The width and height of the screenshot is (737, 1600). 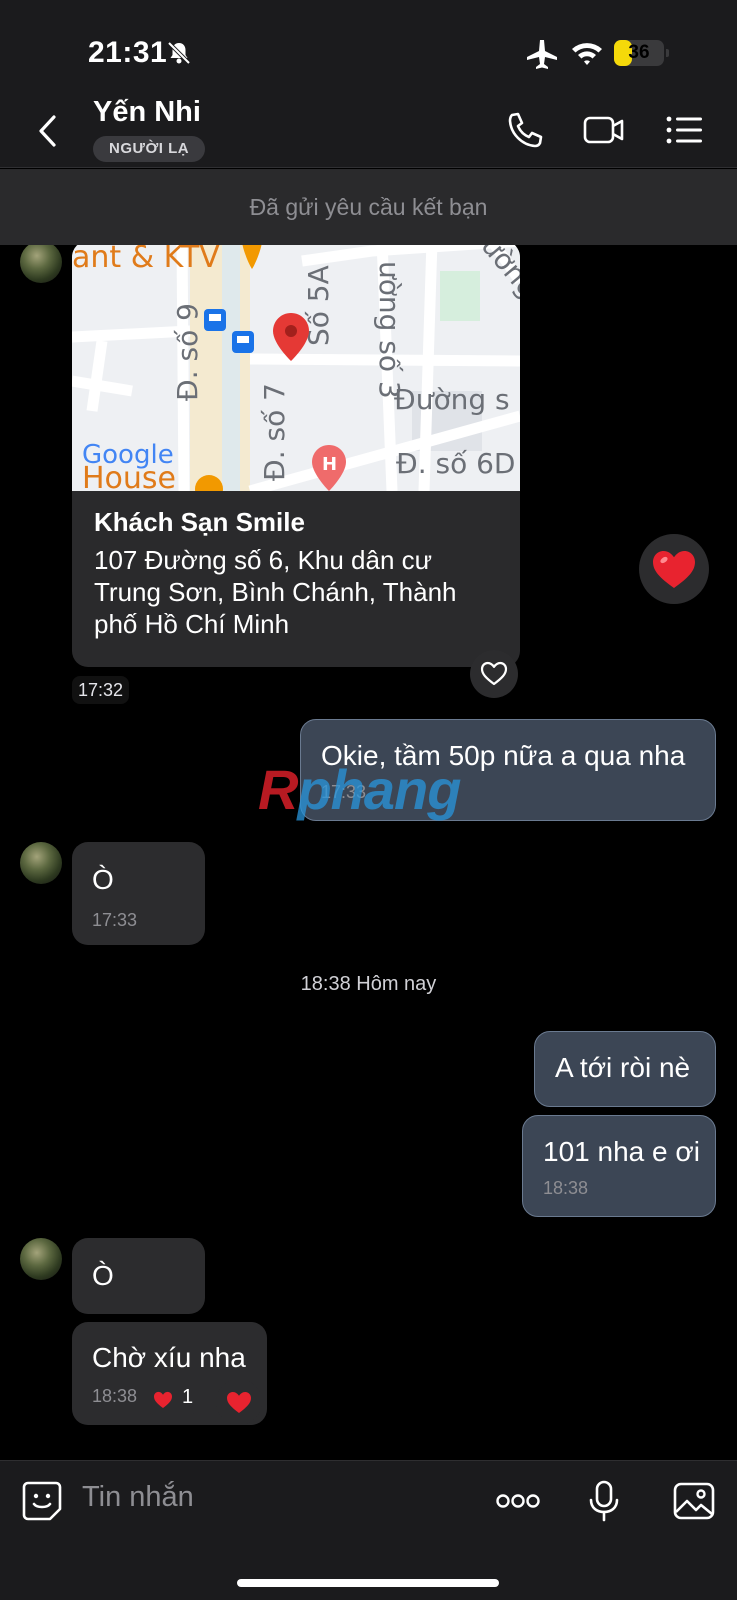 What do you see at coordinates (389, 330) in the screenshot?
I see `map-label-so3: ường số 3` at bounding box center [389, 330].